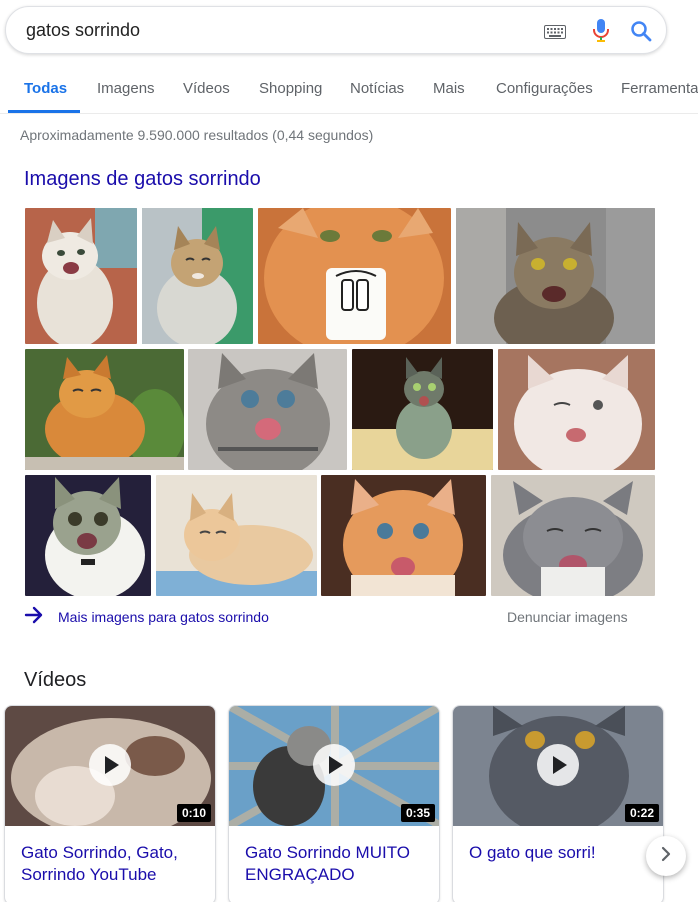  Describe the element at coordinates (349, 113) in the screenshot. I see `tabs-divider` at that location.